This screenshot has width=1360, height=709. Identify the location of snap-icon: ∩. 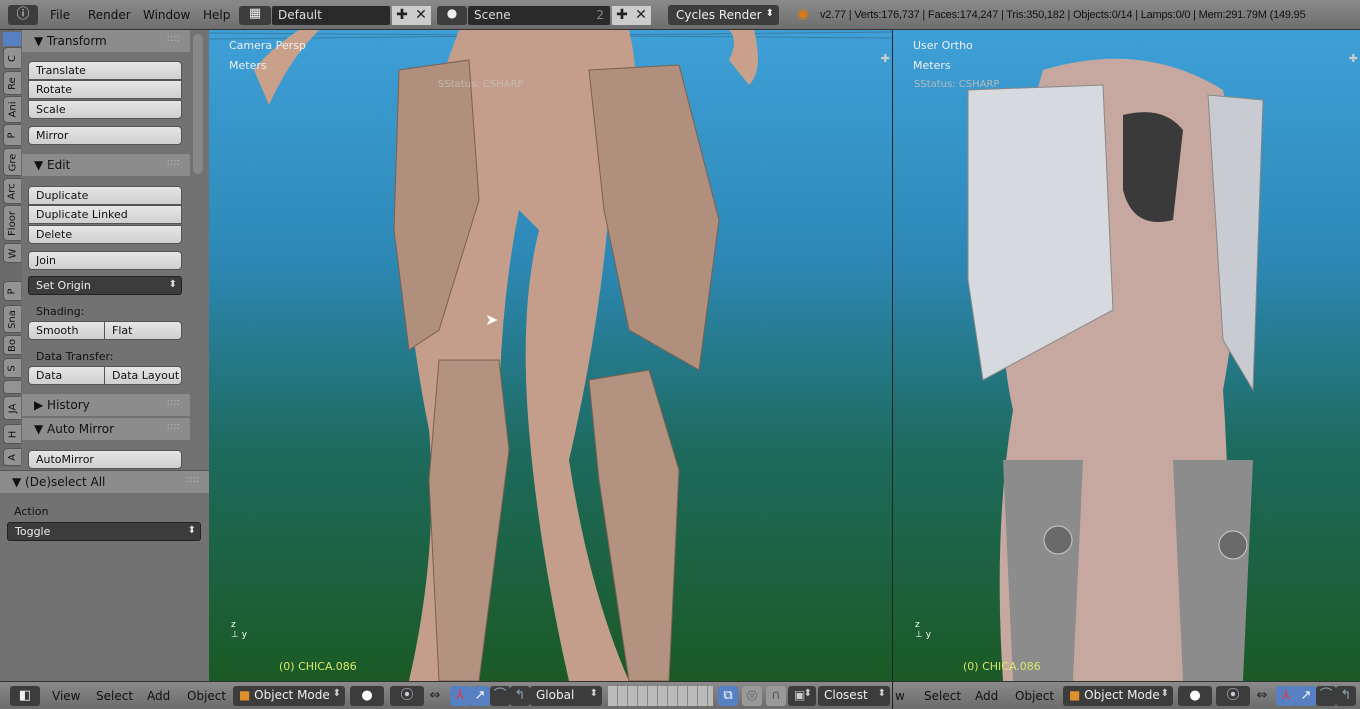
(776, 696).